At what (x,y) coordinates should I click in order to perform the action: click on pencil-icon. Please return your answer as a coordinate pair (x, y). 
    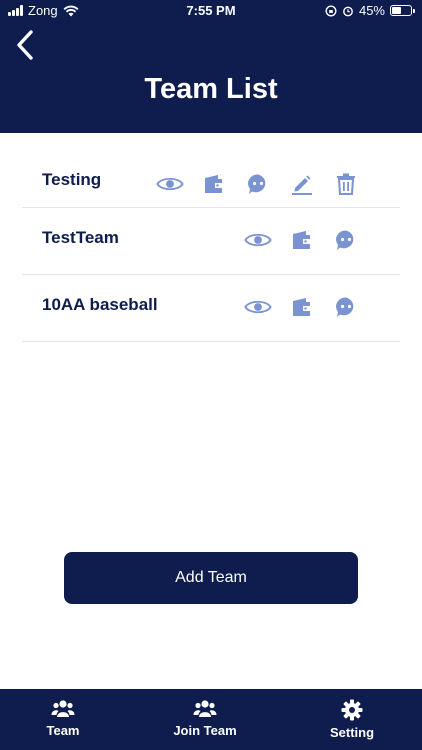
    Looking at the image, I should click on (302, 185).